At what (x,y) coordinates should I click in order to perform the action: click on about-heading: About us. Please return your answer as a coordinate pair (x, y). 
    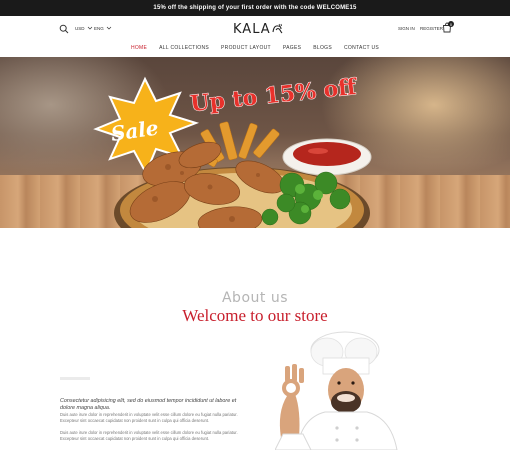
    Looking at the image, I should click on (254, 298).